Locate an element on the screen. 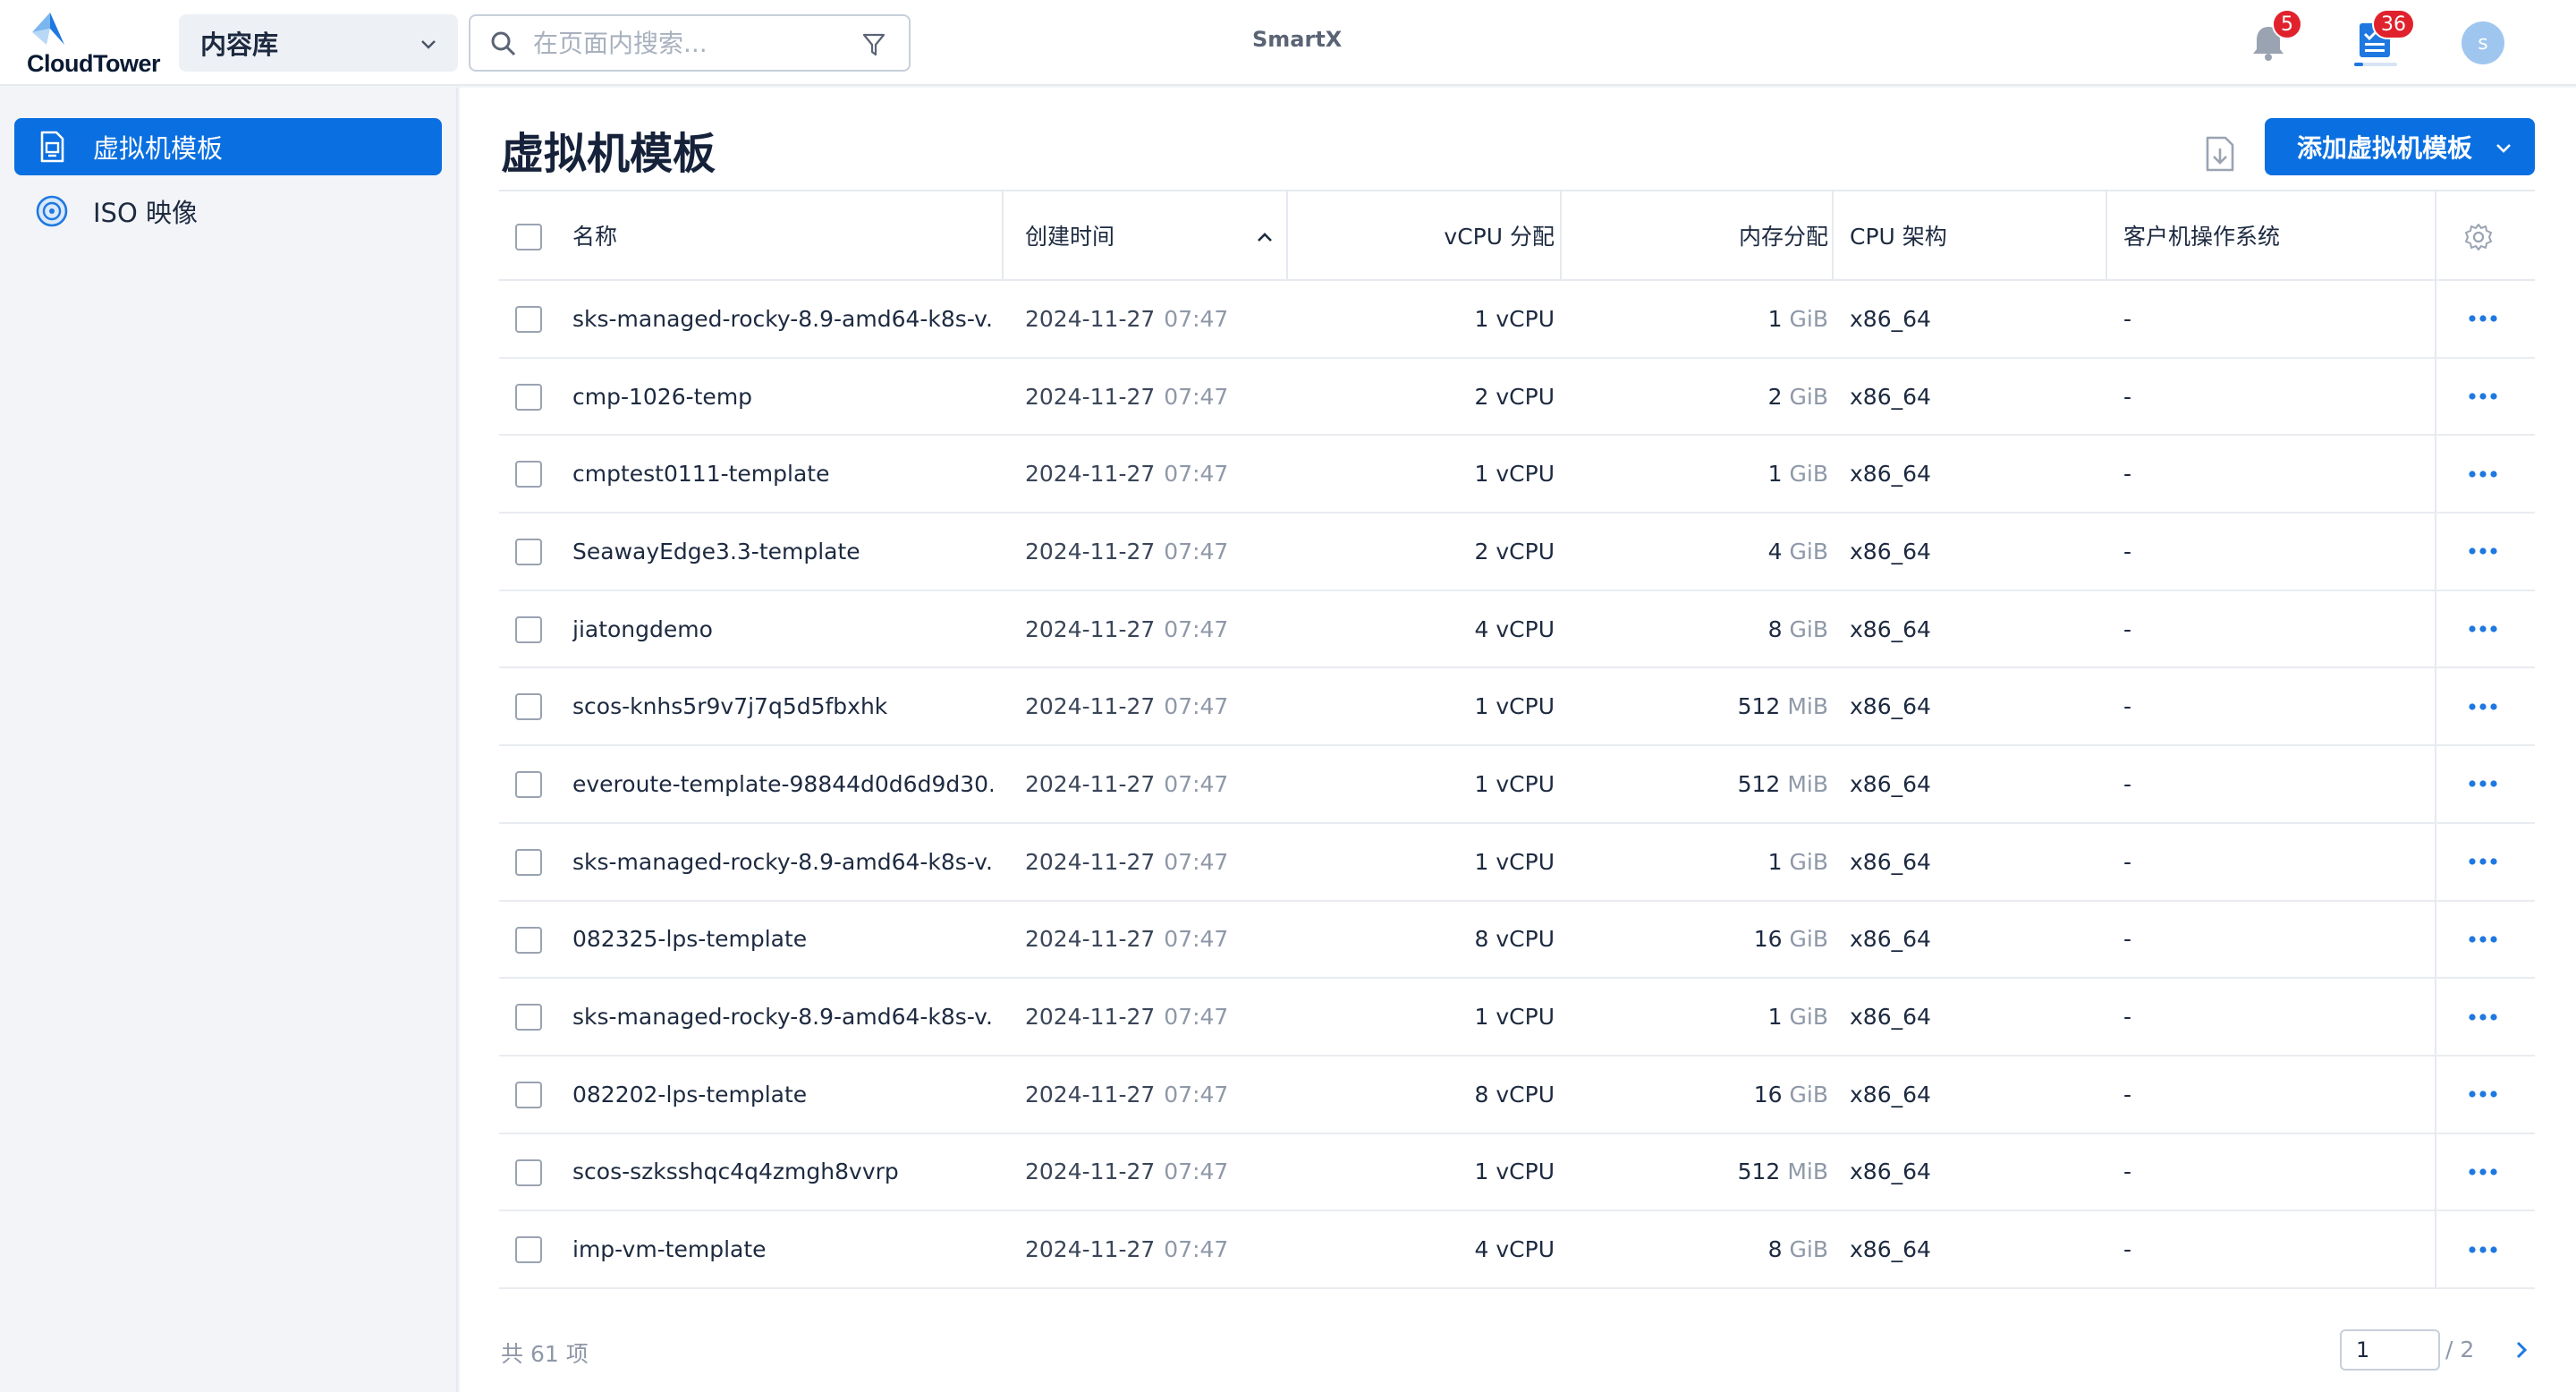 This screenshot has height=1392, width=2576. content-library-select: 内容库 is located at coordinates (318, 43).